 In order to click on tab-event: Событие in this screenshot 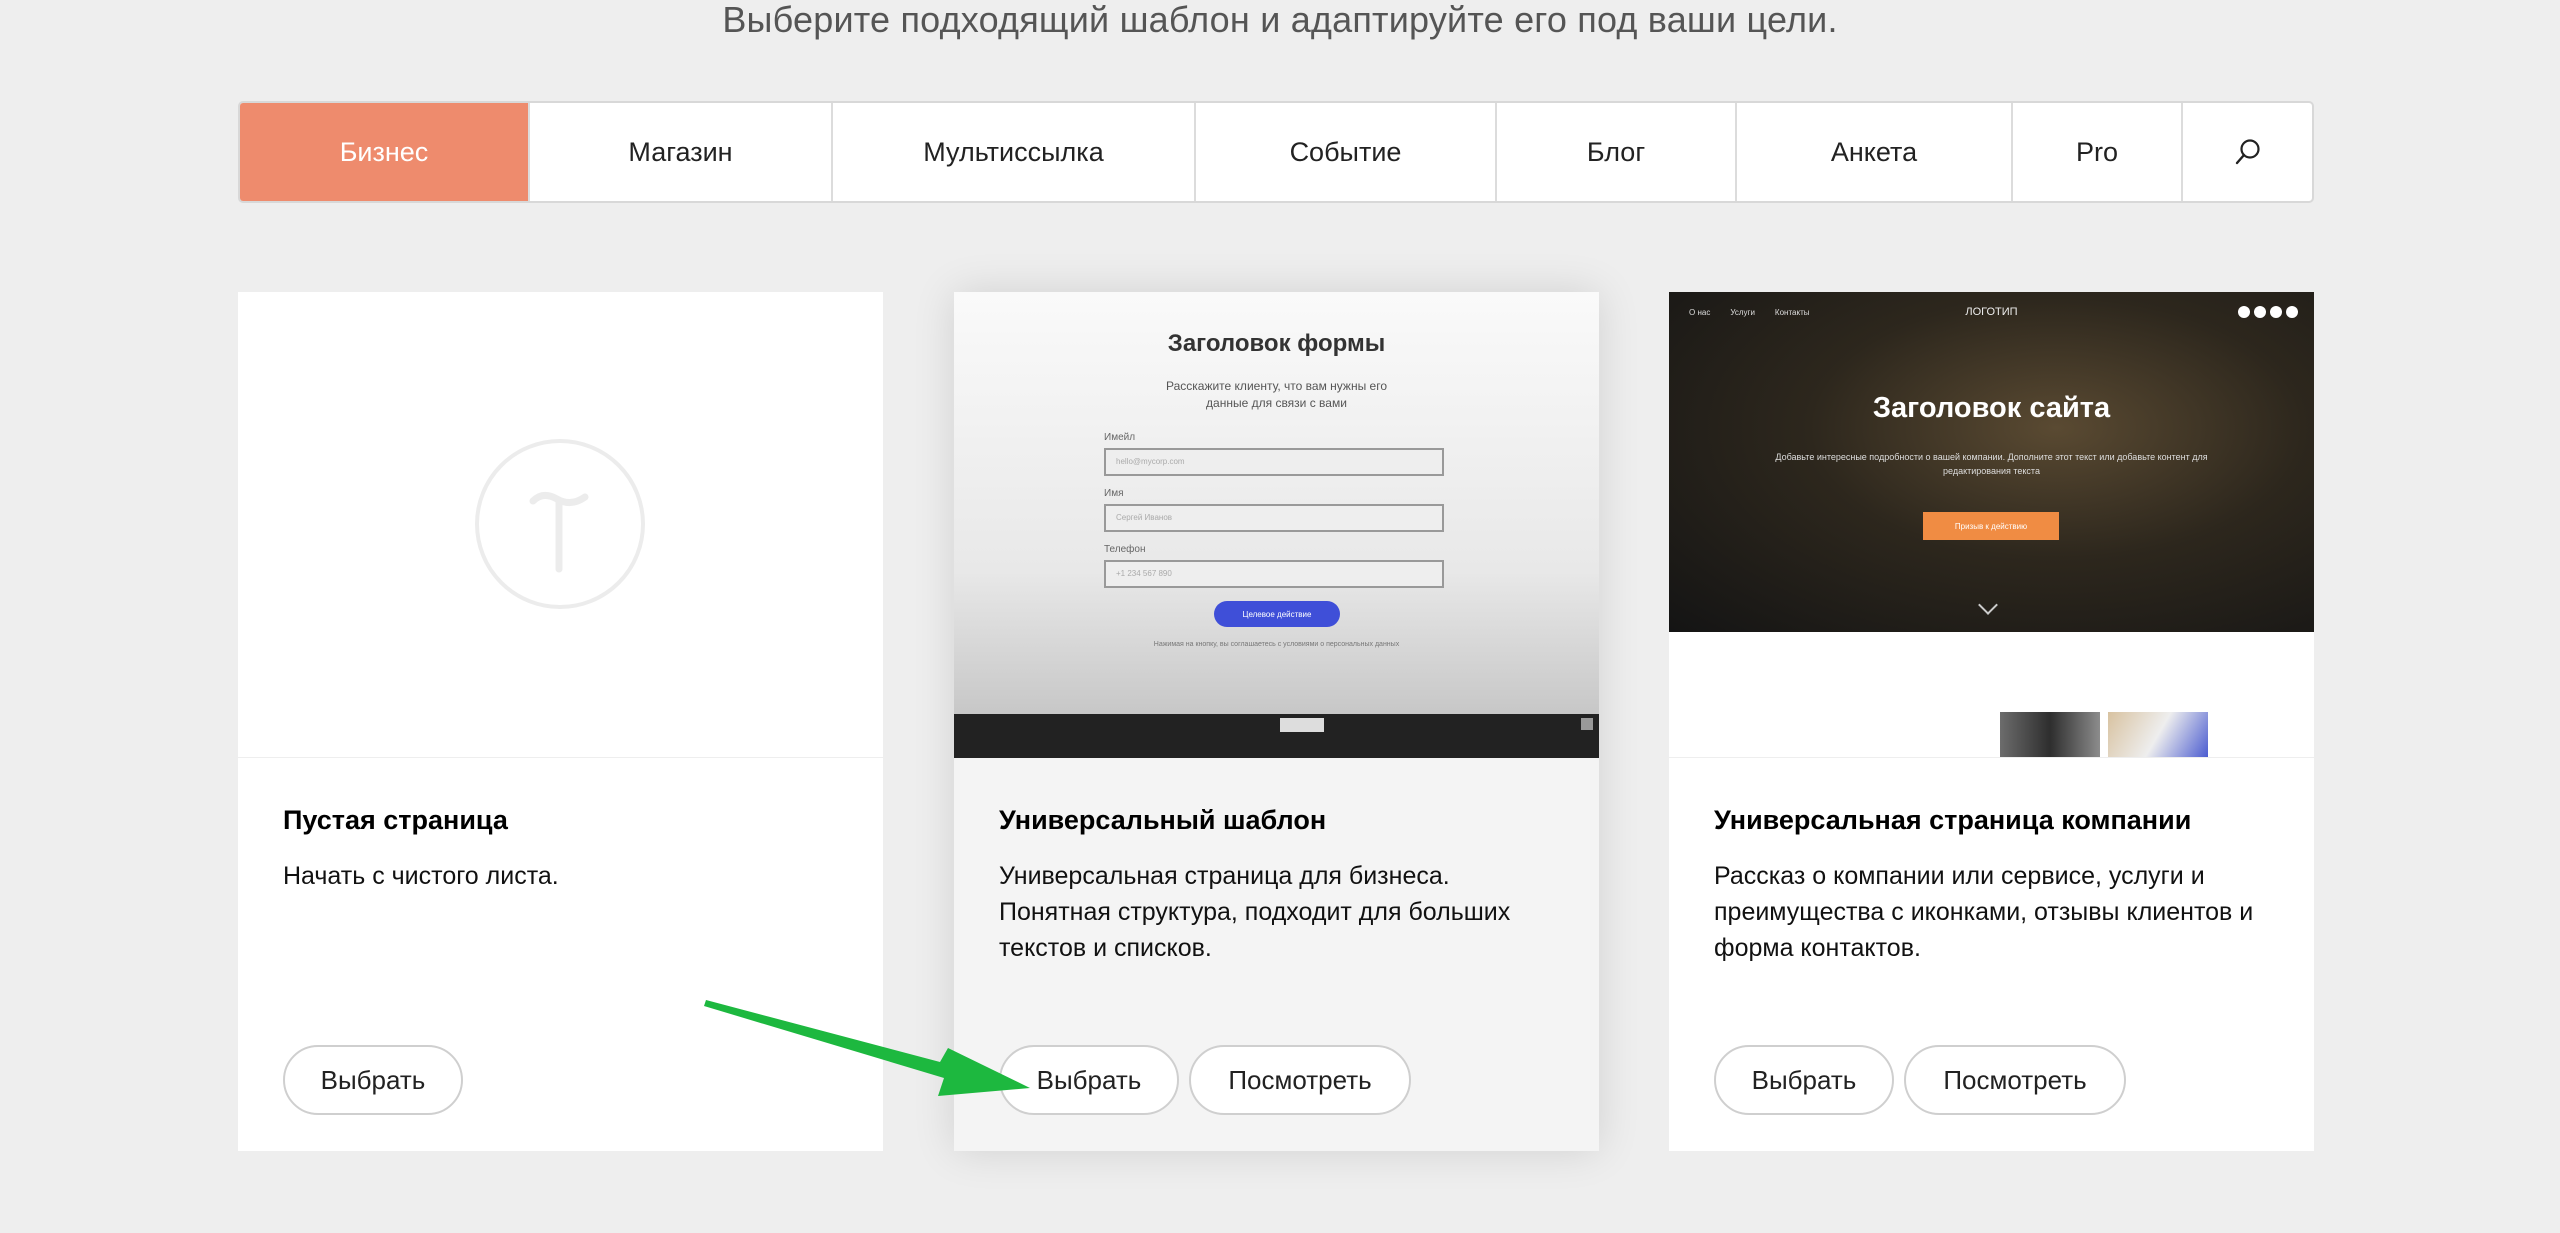, I will do `click(1346, 152)`.